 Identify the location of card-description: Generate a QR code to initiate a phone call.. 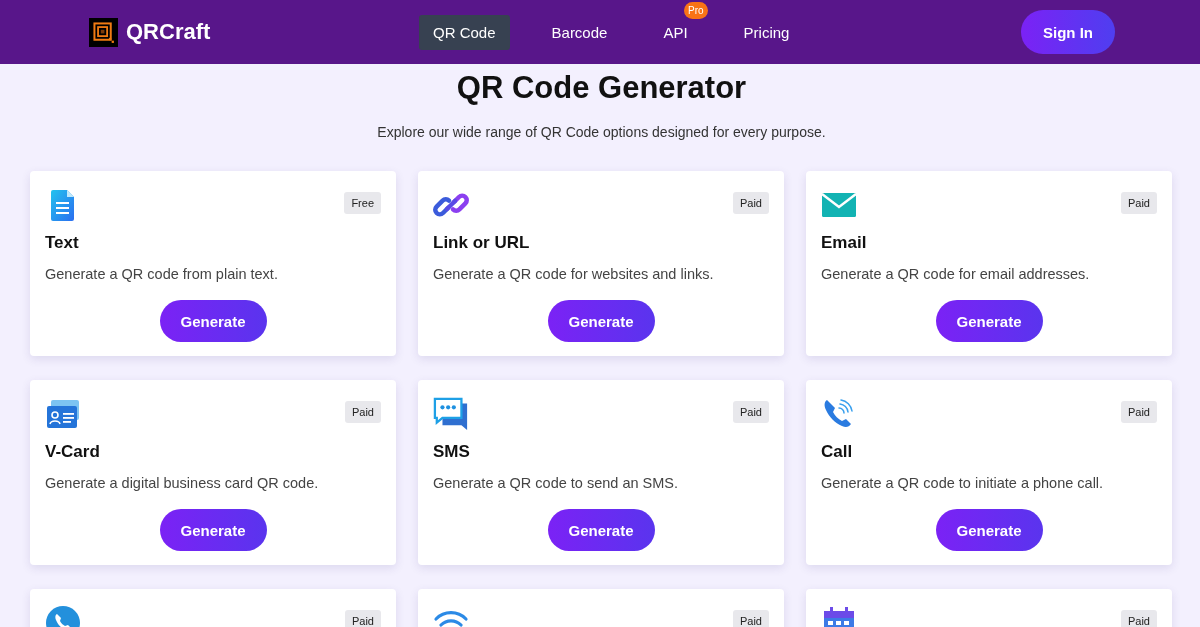
(963, 483).